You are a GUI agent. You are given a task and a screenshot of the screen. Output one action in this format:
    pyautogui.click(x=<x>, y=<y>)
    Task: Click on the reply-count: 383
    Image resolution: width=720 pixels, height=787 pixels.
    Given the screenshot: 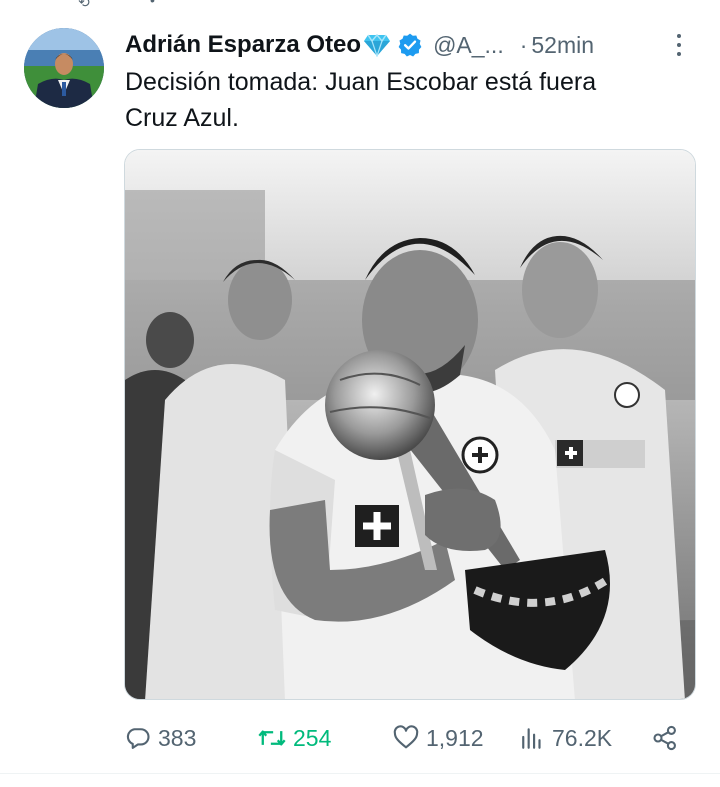 What is the action you would take?
    pyautogui.click(x=177, y=737)
    